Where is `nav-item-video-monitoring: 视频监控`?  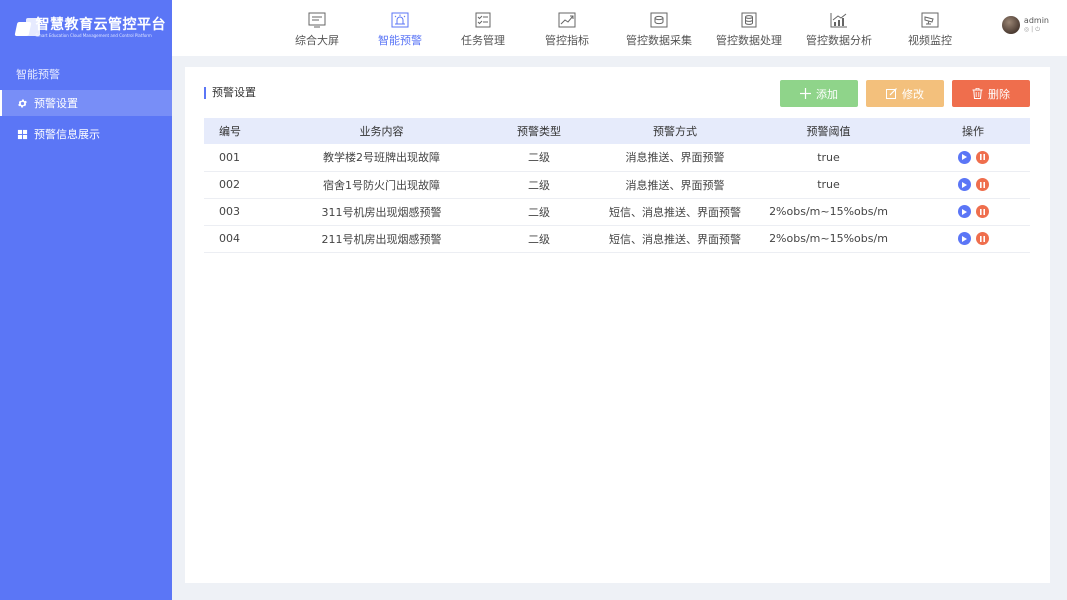 nav-item-video-monitoring: 视频监控 is located at coordinates (930, 28).